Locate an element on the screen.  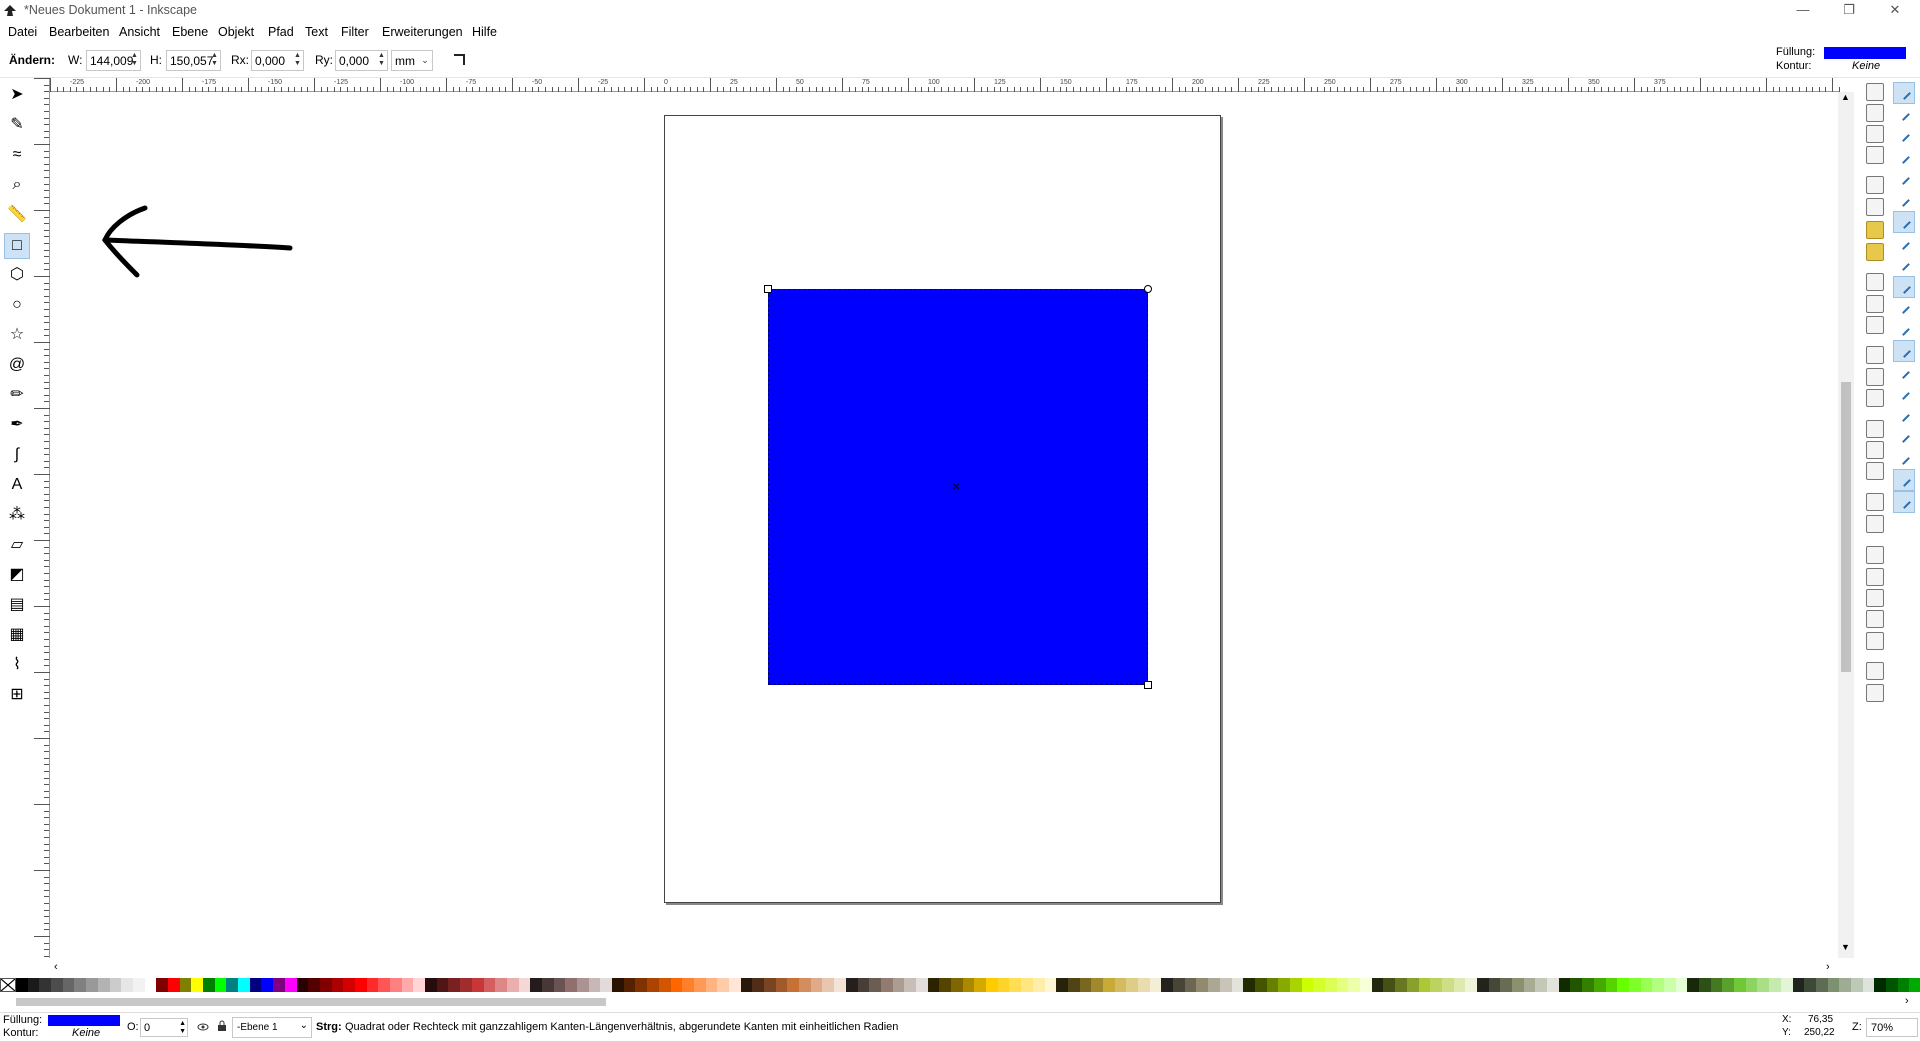
palette-scroll-right-icon: › is located at coordinates (1907, 1001).